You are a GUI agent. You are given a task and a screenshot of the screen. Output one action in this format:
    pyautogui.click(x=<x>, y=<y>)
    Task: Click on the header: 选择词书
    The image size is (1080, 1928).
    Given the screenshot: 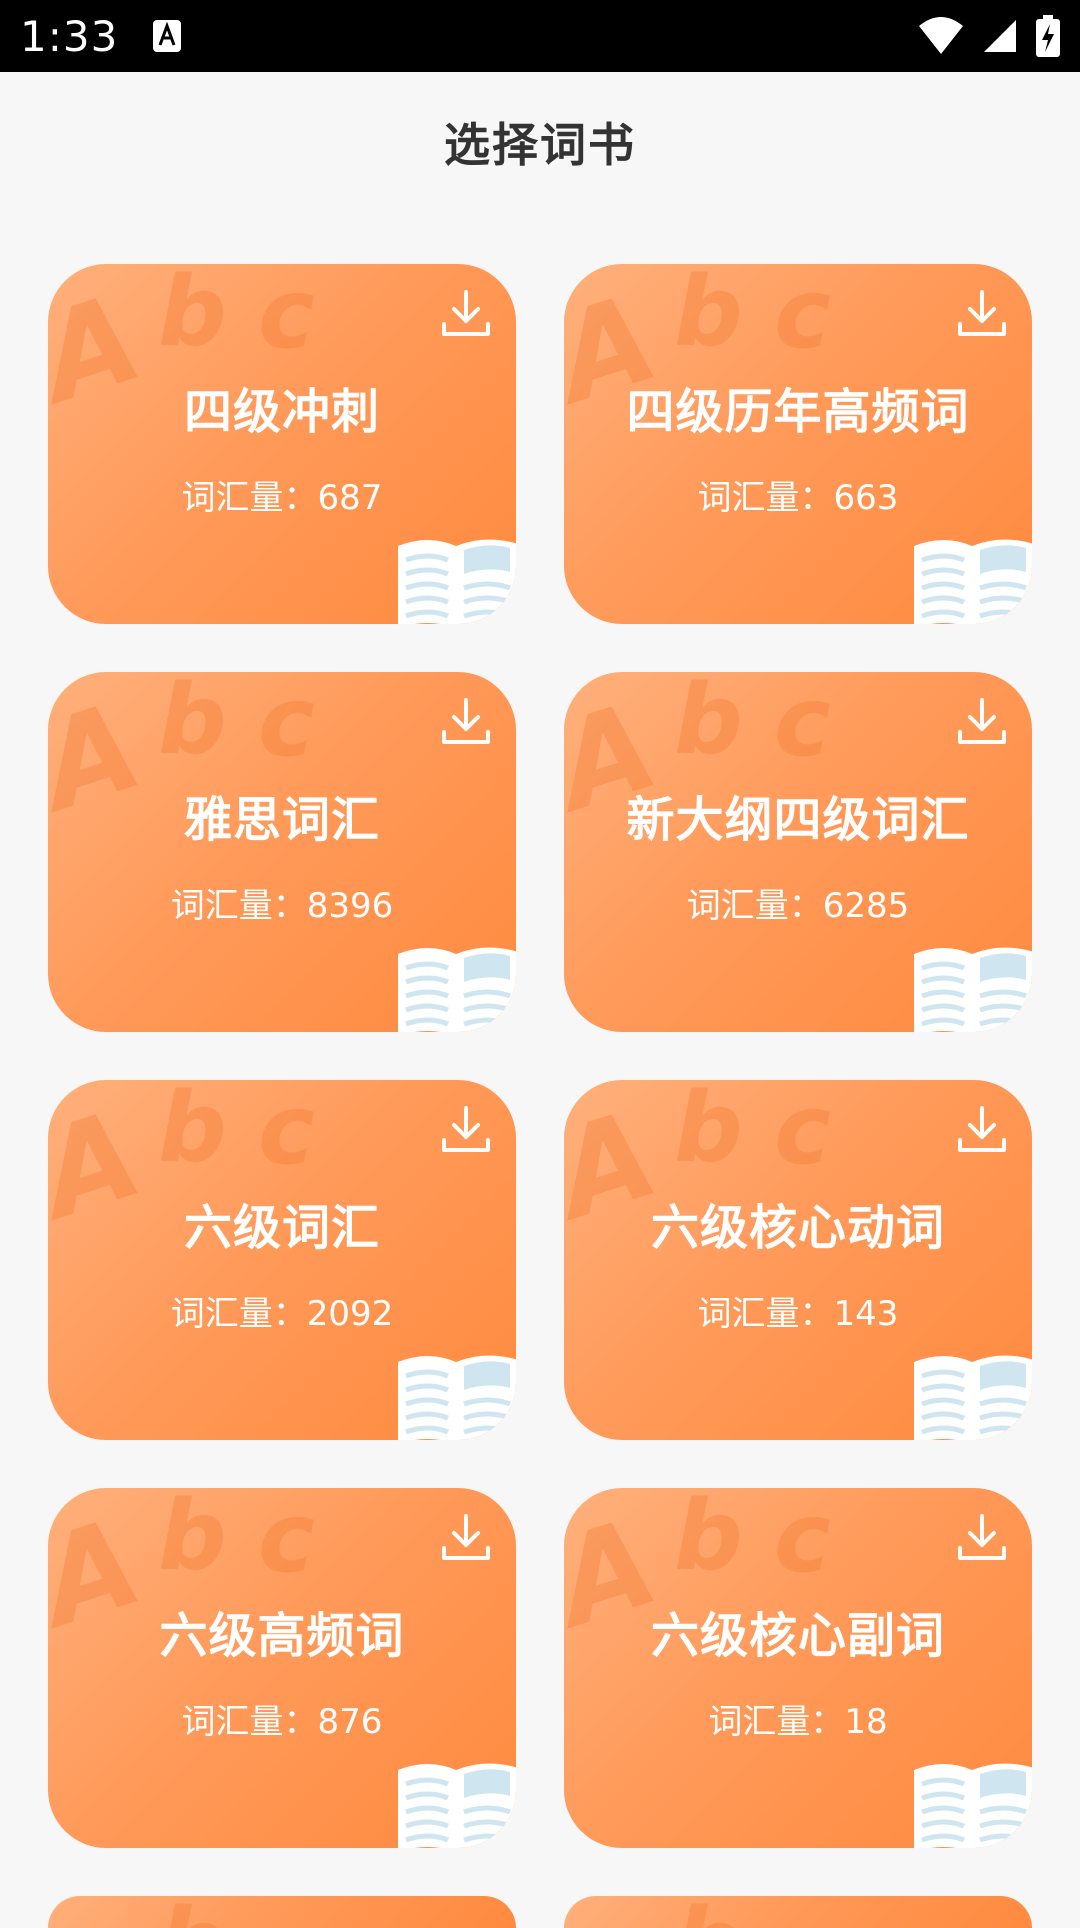 What is the action you would take?
    pyautogui.click(x=540, y=142)
    